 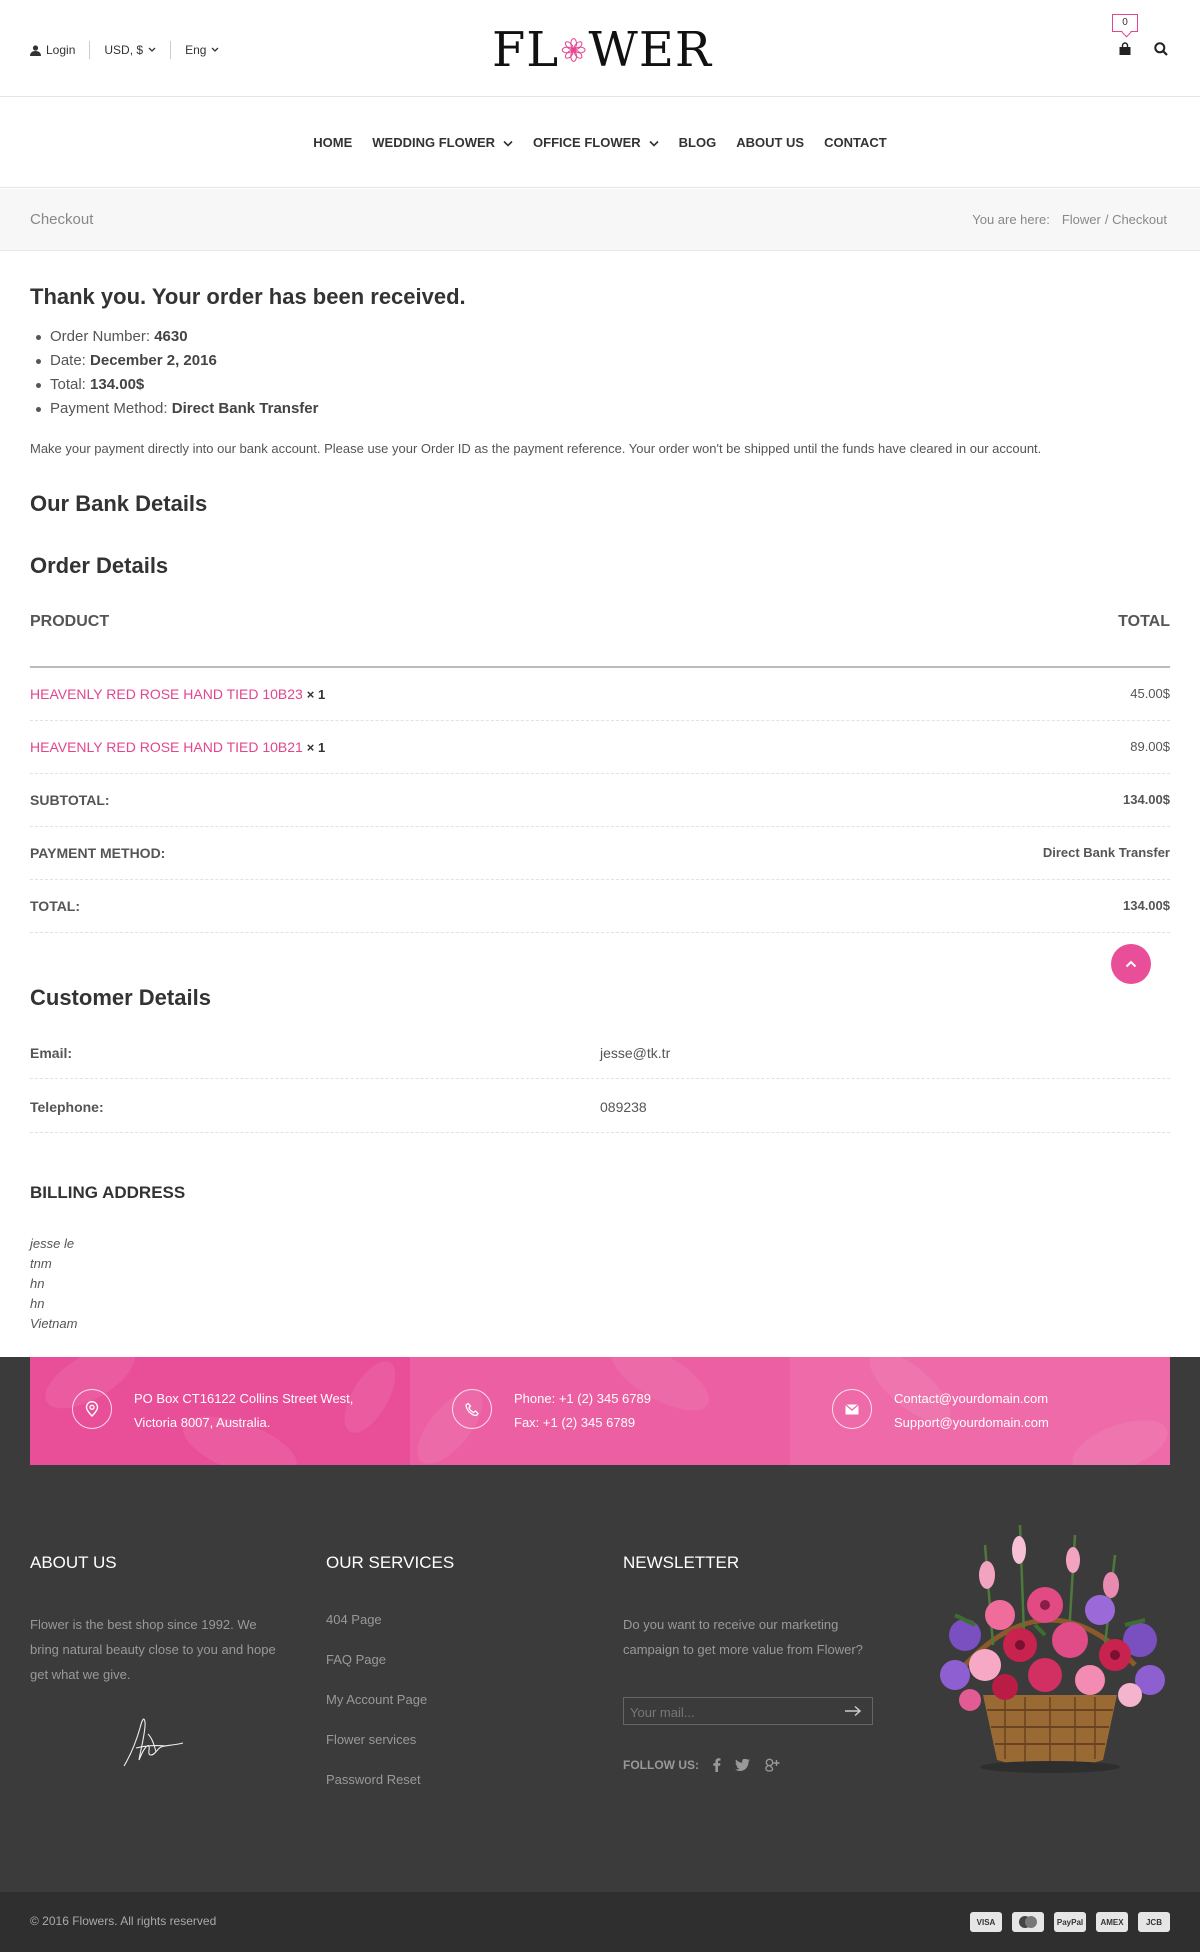 I want to click on address-line: tnm, so click(x=41, y=1263).